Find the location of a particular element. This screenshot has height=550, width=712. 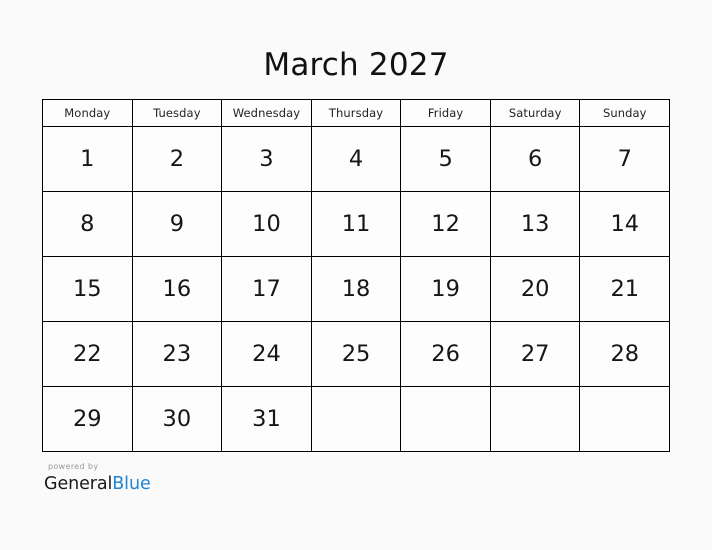

day-cell: 3 is located at coordinates (267, 159).